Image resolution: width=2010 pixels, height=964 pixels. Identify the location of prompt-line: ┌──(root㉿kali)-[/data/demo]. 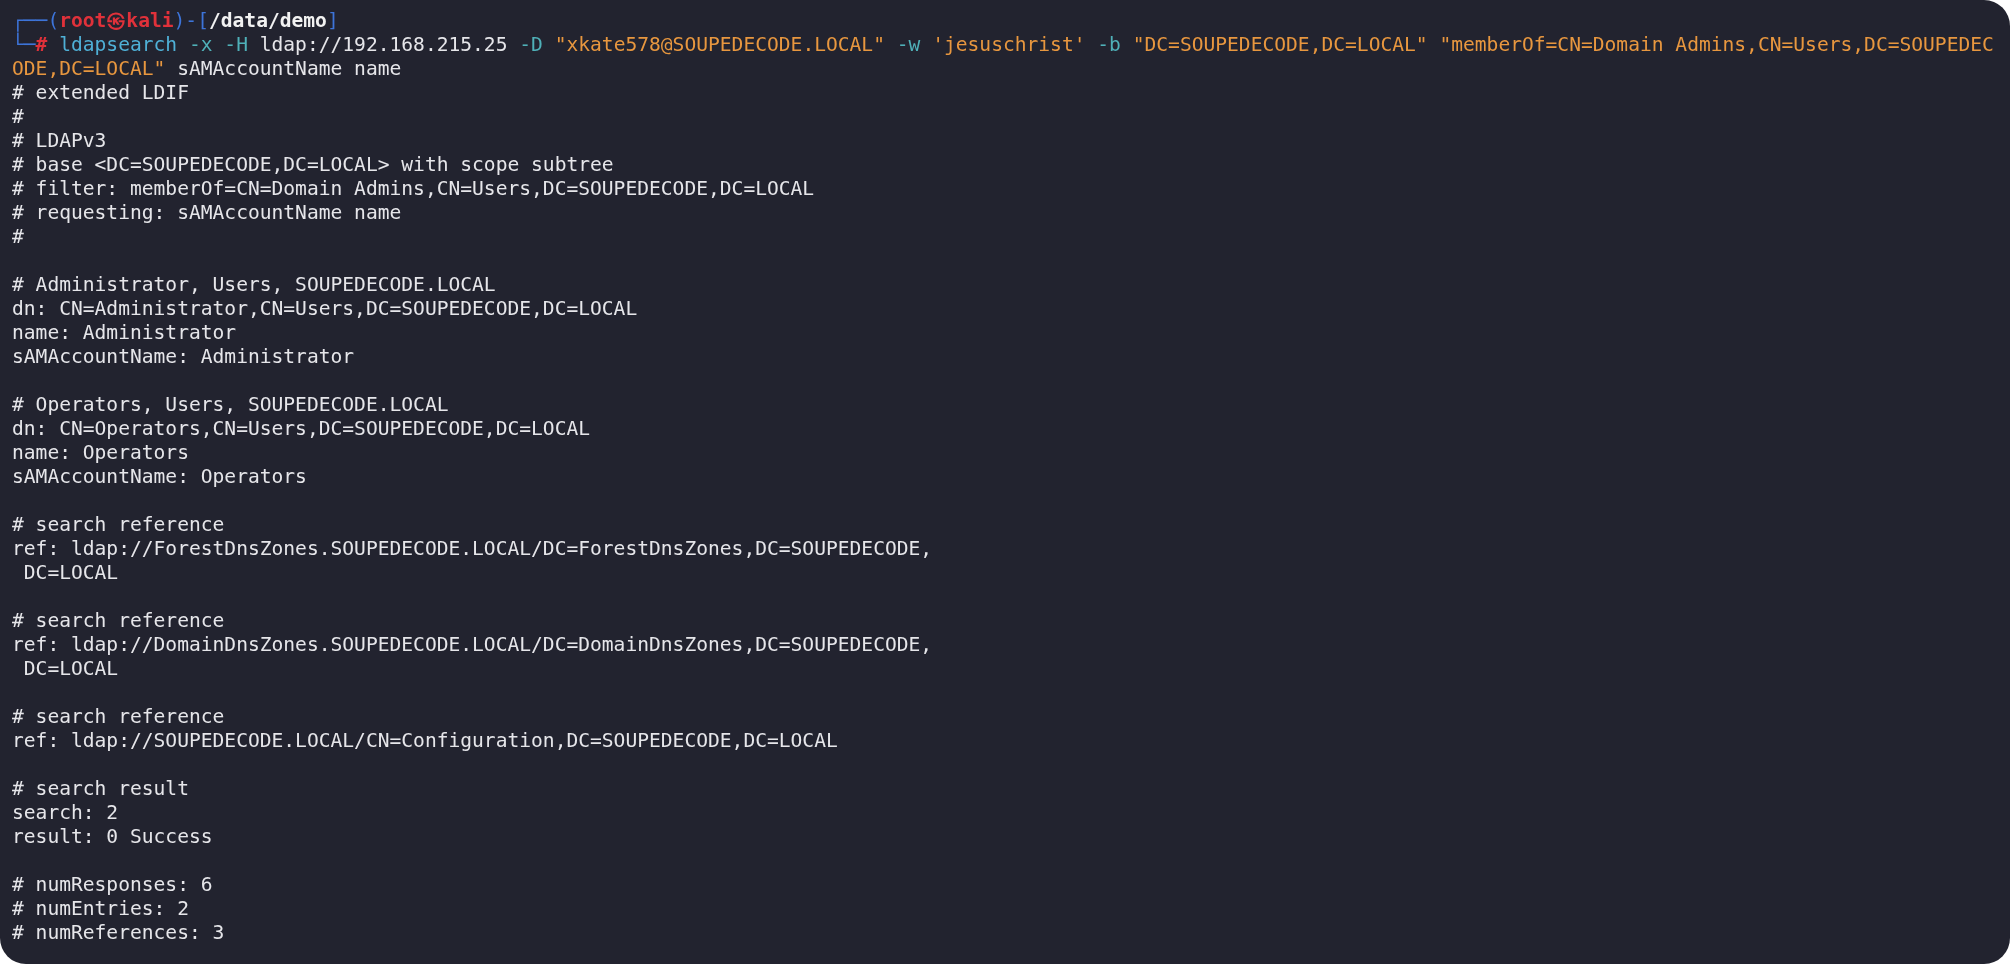
(176, 20).